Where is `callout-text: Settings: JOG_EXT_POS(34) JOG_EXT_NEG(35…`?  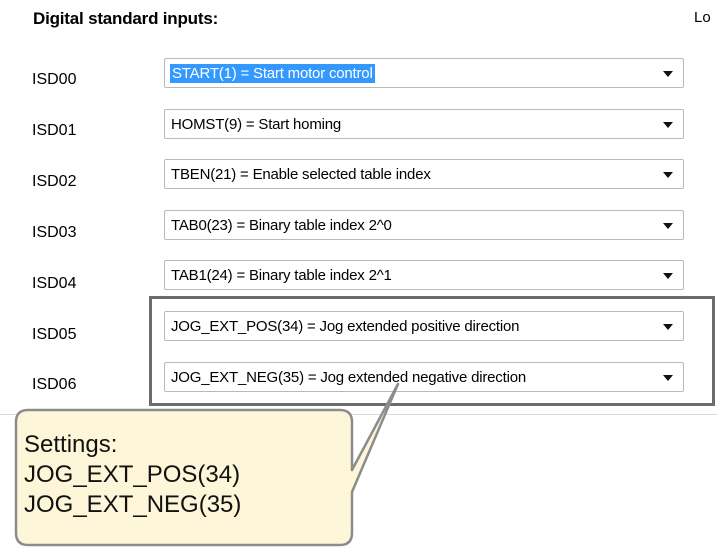 callout-text: Settings: JOG_EXT_POS(34) JOG_EXT_NEG(35… is located at coordinates (132, 475).